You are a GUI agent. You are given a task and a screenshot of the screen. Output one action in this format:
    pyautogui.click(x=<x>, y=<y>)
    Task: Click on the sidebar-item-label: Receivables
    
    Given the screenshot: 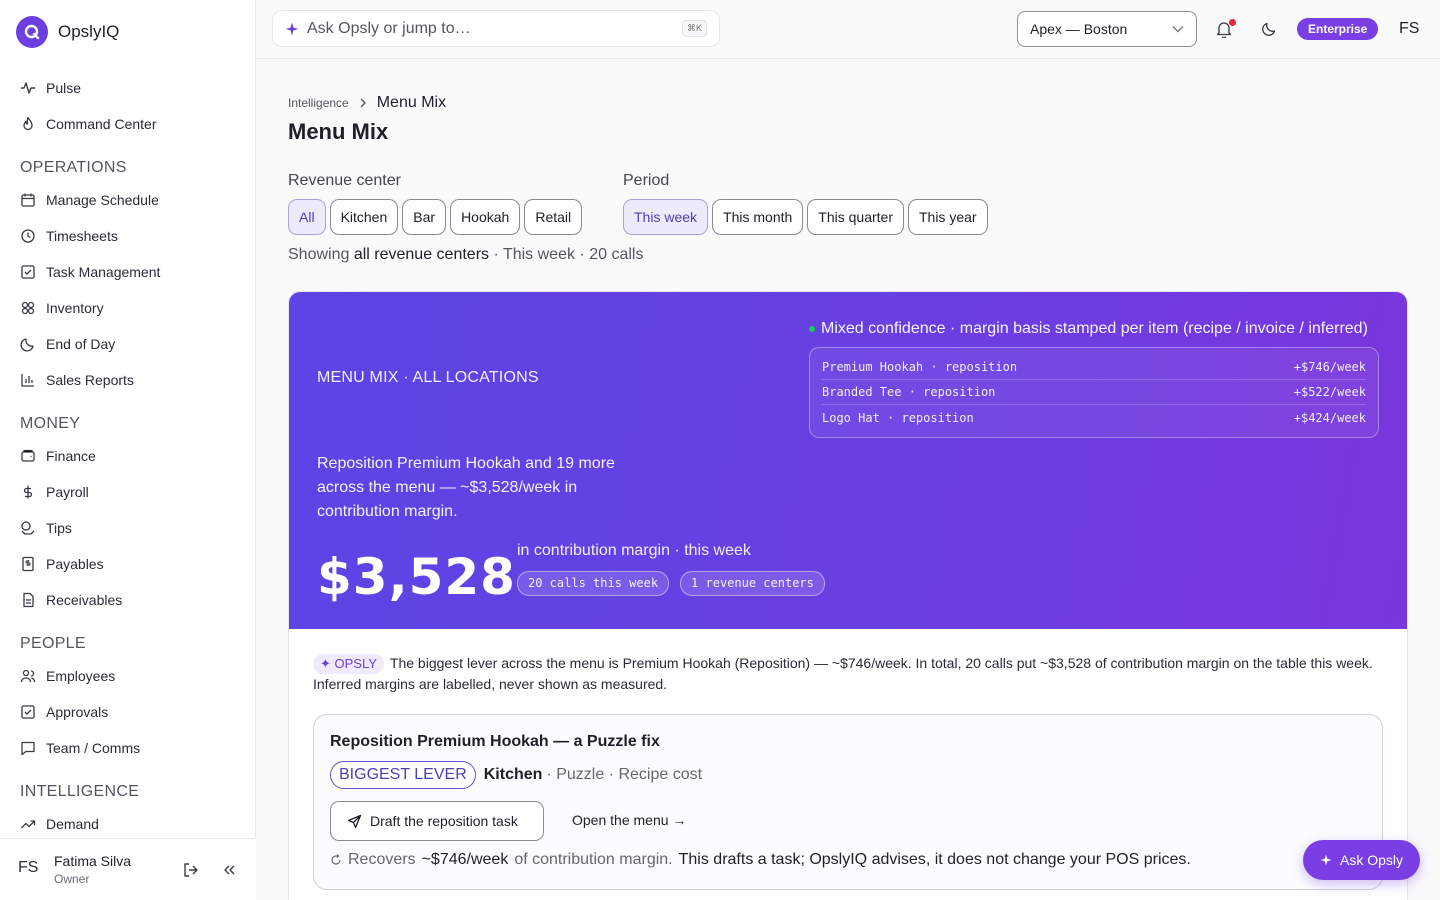 What is the action you would take?
    pyautogui.click(x=84, y=600)
    